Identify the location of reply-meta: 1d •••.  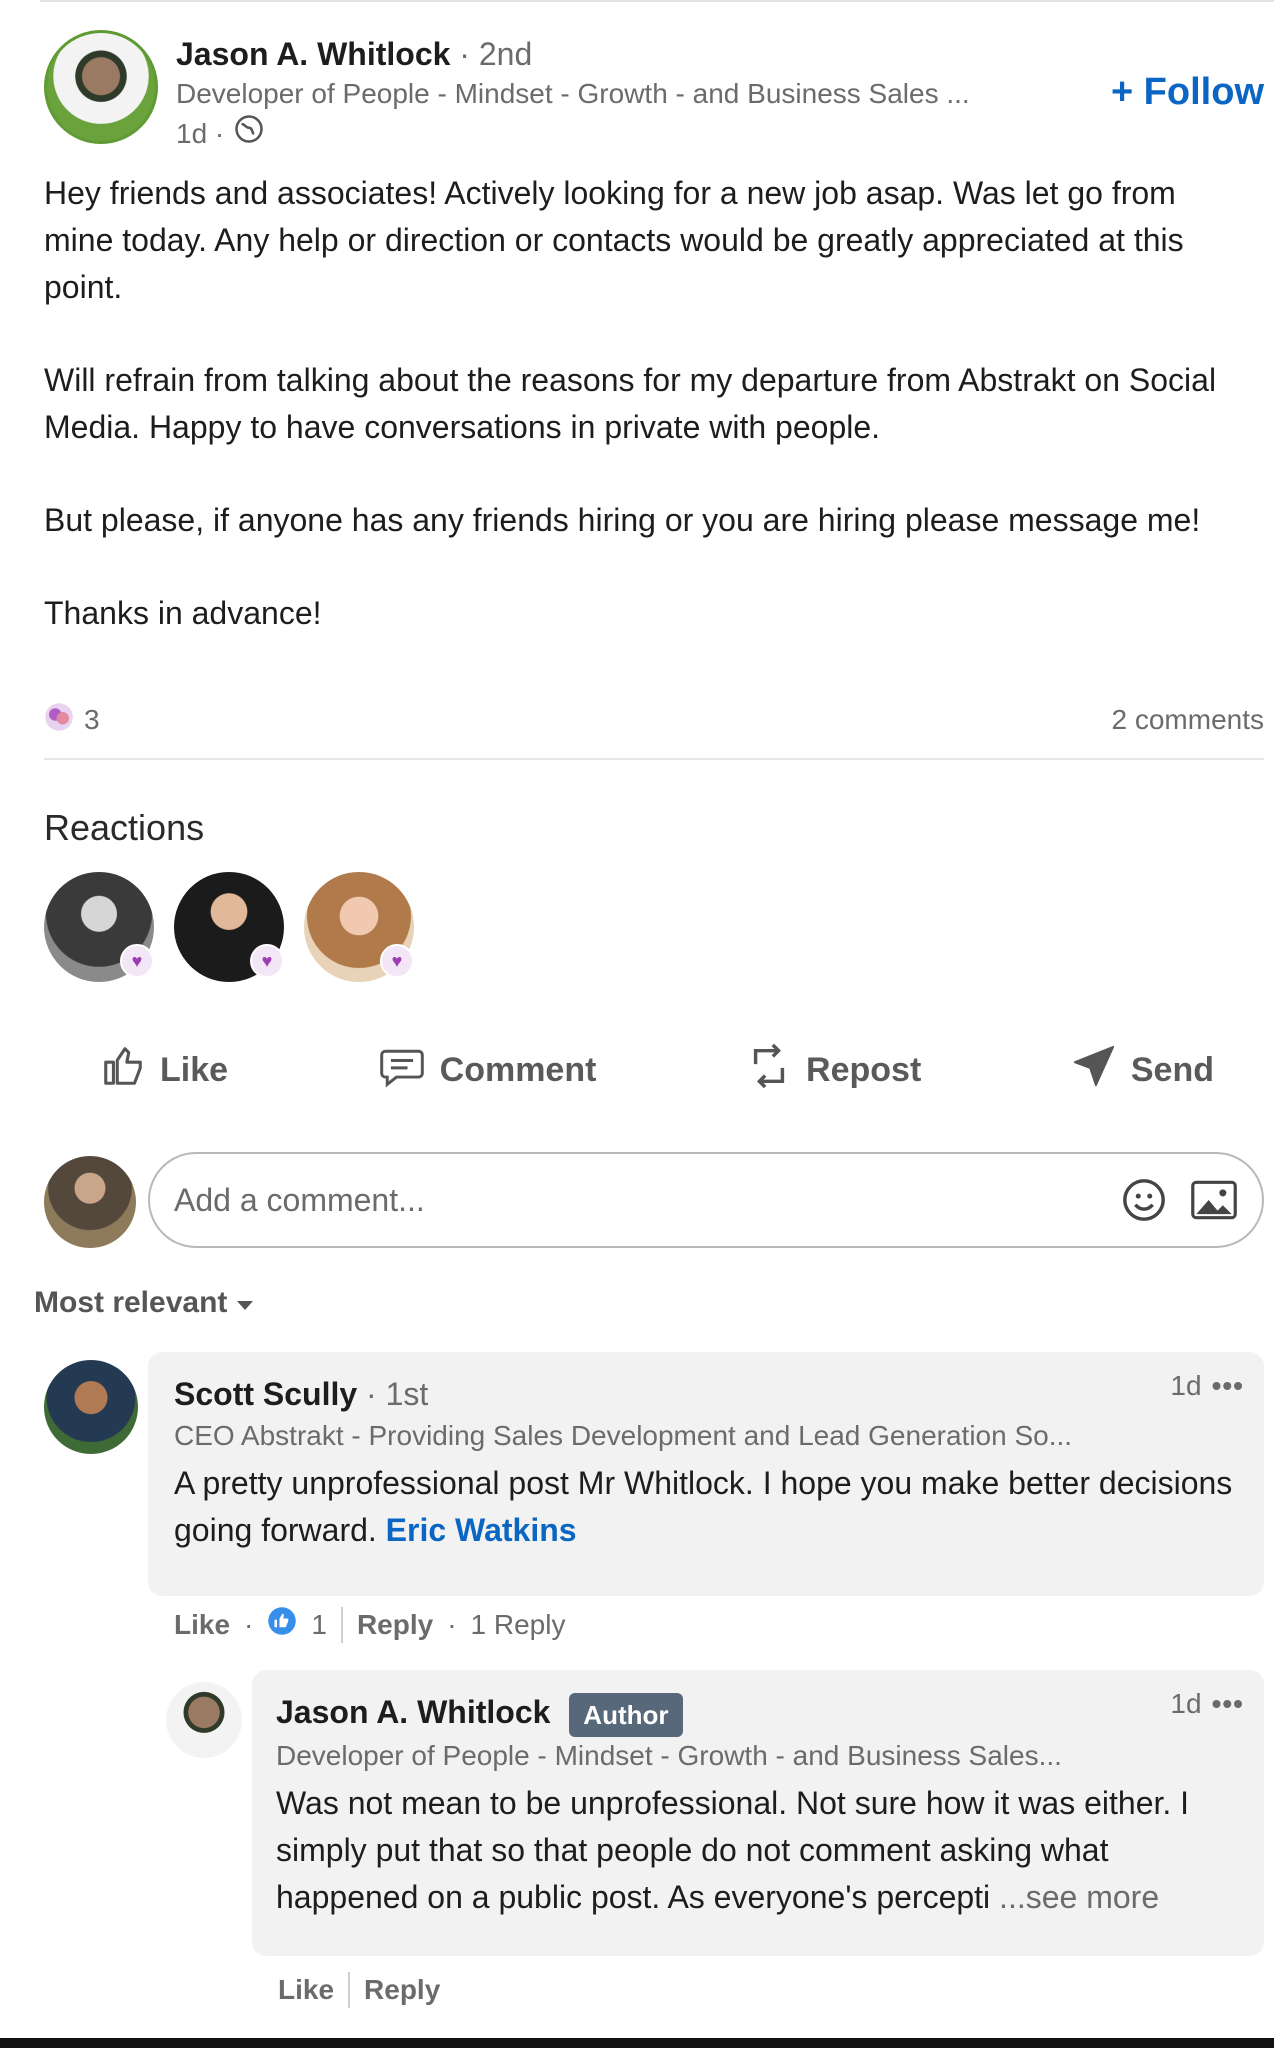
(1207, 1704).